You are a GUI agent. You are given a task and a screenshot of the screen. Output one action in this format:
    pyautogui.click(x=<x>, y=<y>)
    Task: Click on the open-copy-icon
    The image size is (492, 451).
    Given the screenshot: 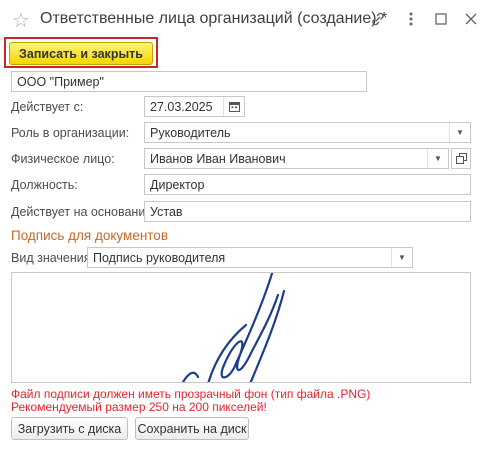 What is the action you would take?
    pyautogui.click(x=461, y=158)
    